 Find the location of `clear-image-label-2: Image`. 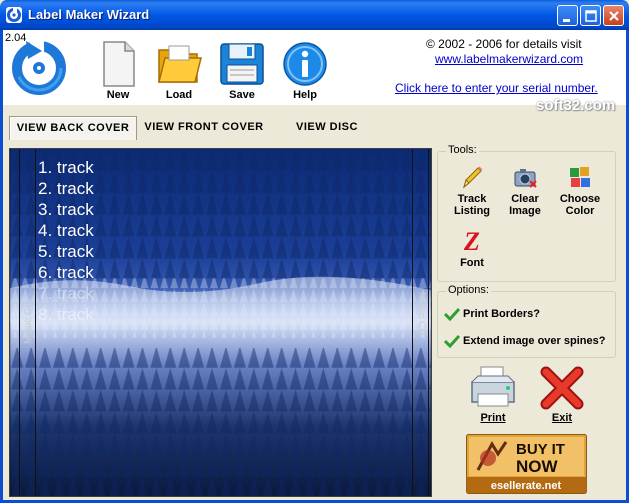

clear-image-label-2: Image is located at coordinates (525, 211).